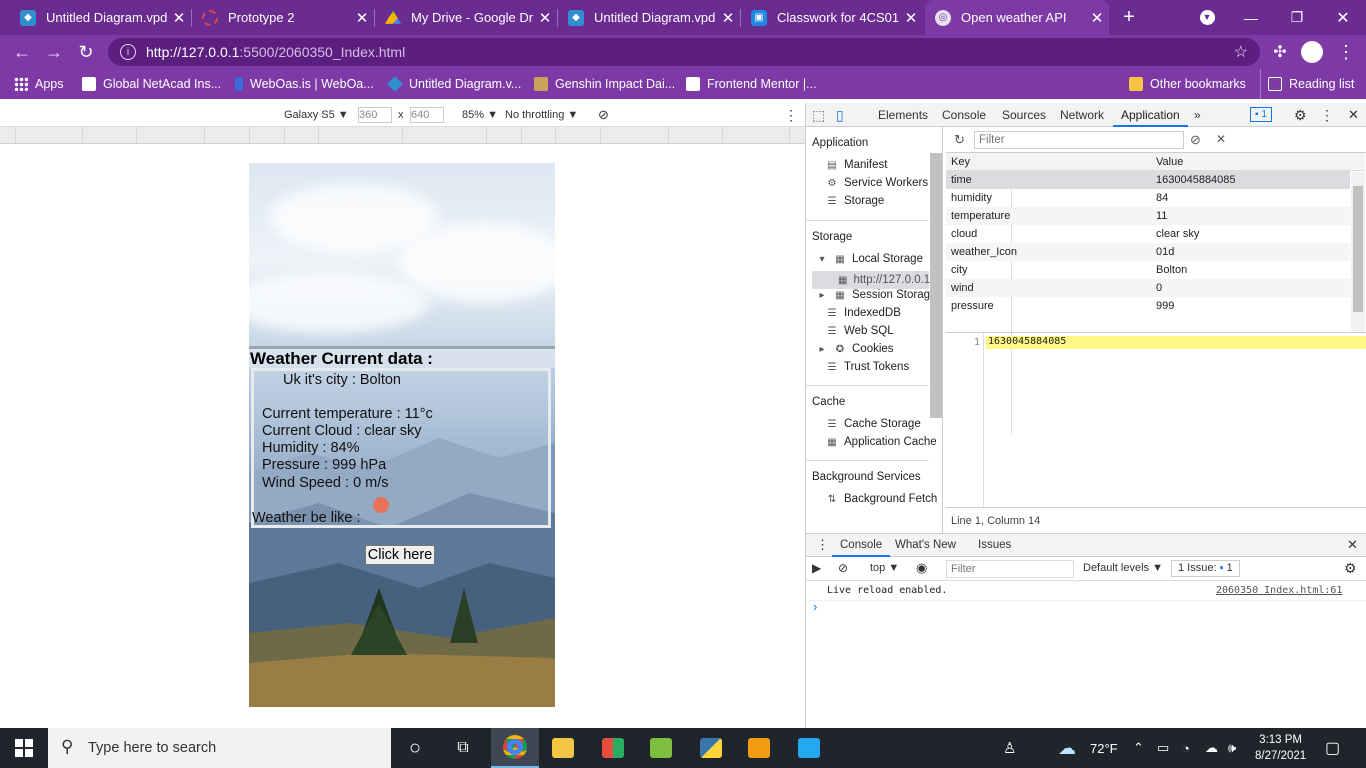 The height and width of the screenshot is (768, 1366). Describe the element at coordinates (24, 748) in the screenshot. I see `windows-start-icon` at that location.